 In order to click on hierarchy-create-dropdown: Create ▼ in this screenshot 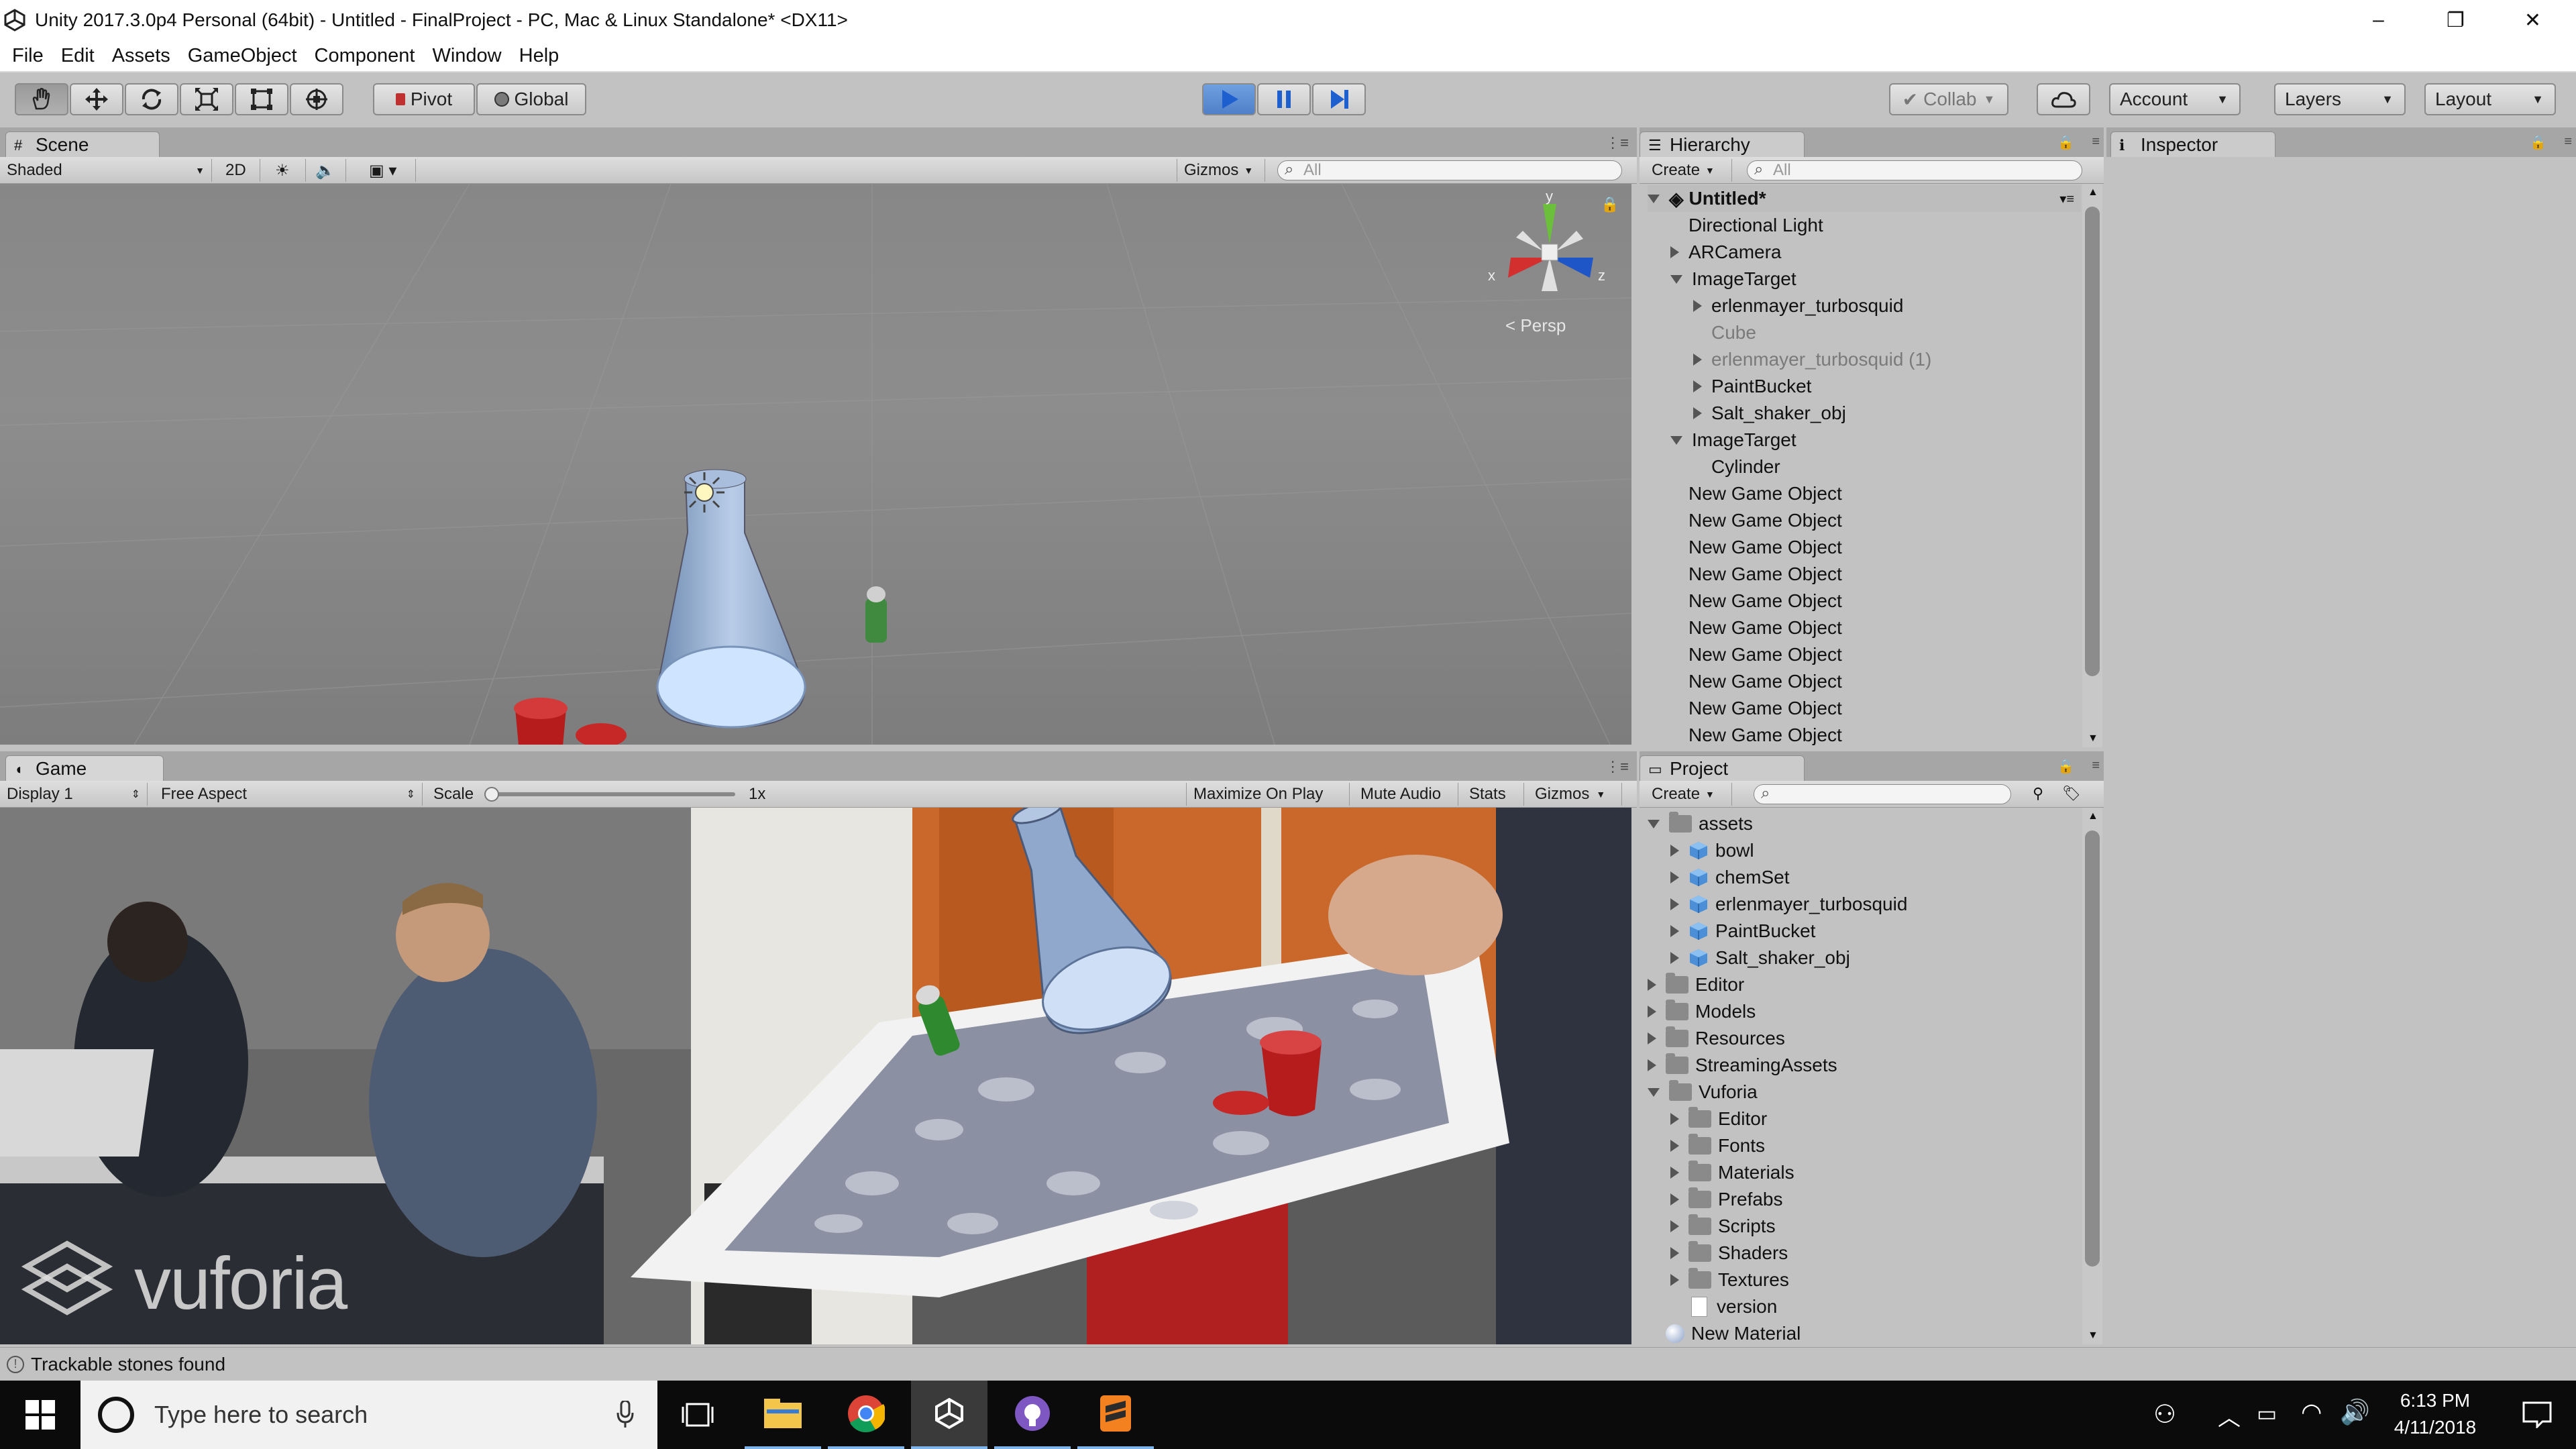, I will do `click(1688, 170)`.